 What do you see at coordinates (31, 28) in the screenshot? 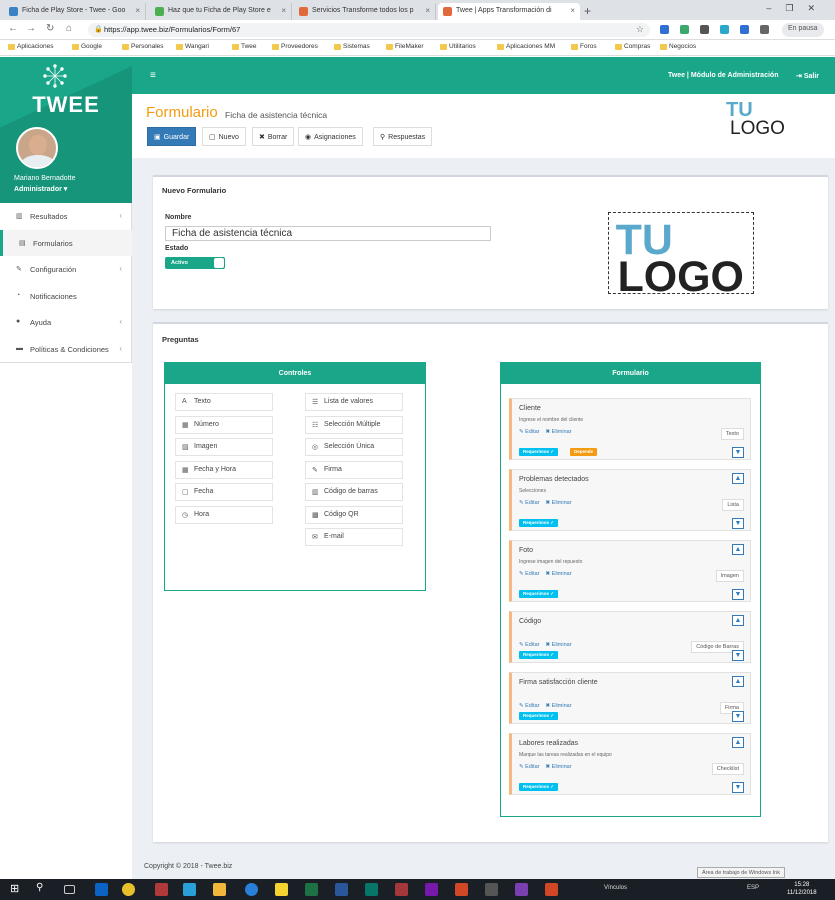
I see `forward-icon: →` at bounding box center [31, 28].